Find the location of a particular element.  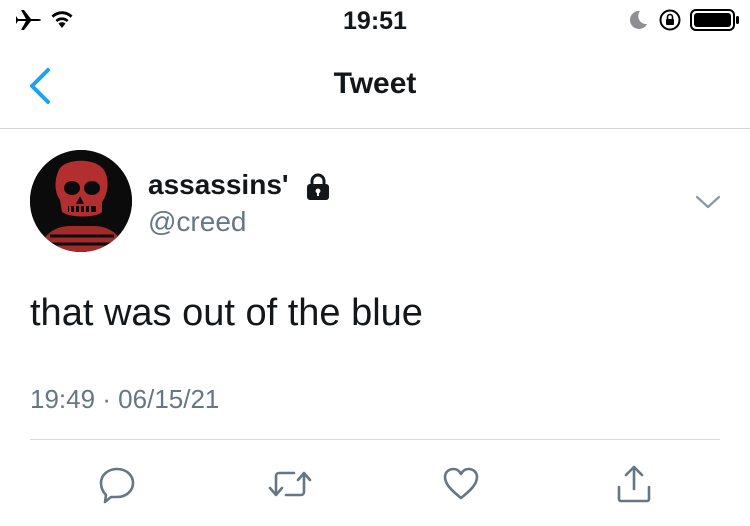

share-button is located at coordinates (634, 484).